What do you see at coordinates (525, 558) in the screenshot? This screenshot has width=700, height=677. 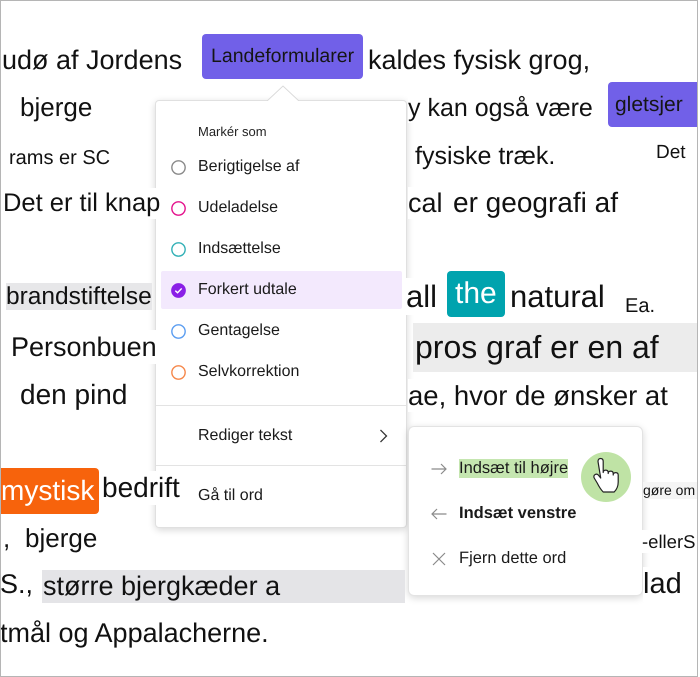 I see `menu-item: Fjern dette ord` at bounding box center [525, 558].